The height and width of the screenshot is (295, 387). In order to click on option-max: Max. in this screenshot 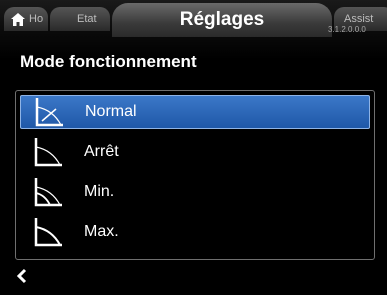, I will do `click(195, 232)`.